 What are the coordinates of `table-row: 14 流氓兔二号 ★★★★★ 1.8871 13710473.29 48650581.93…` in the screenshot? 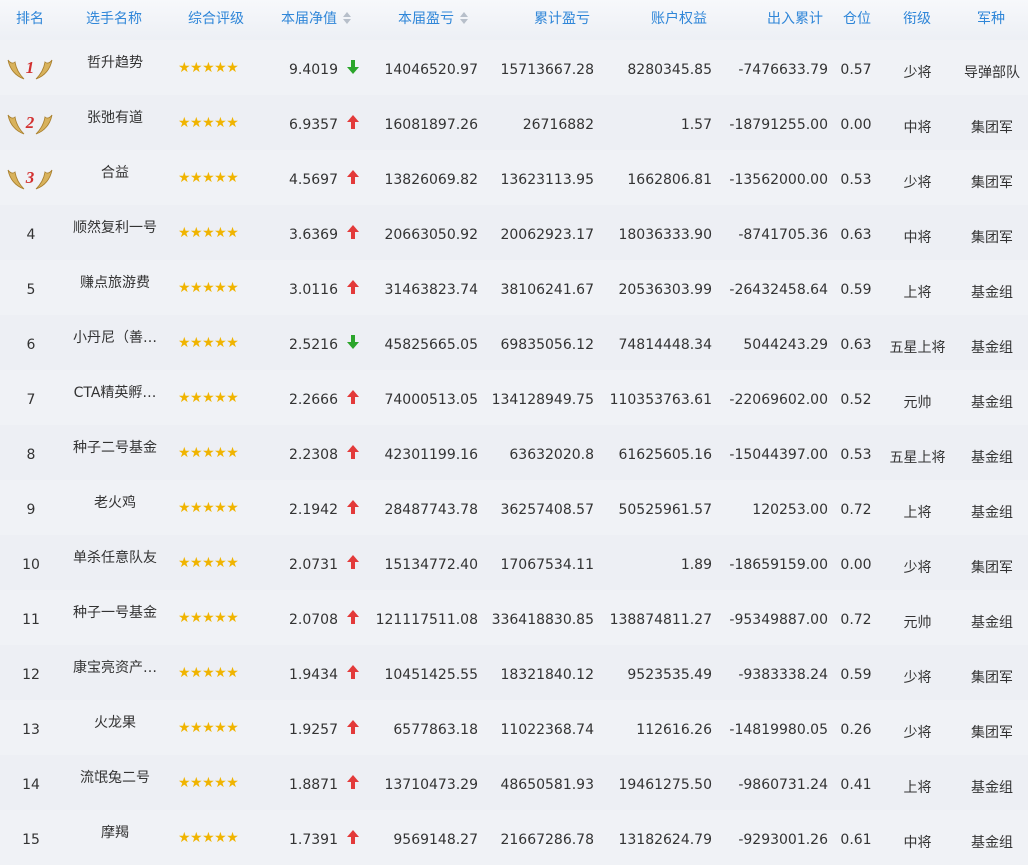 It's located at (514, 782).